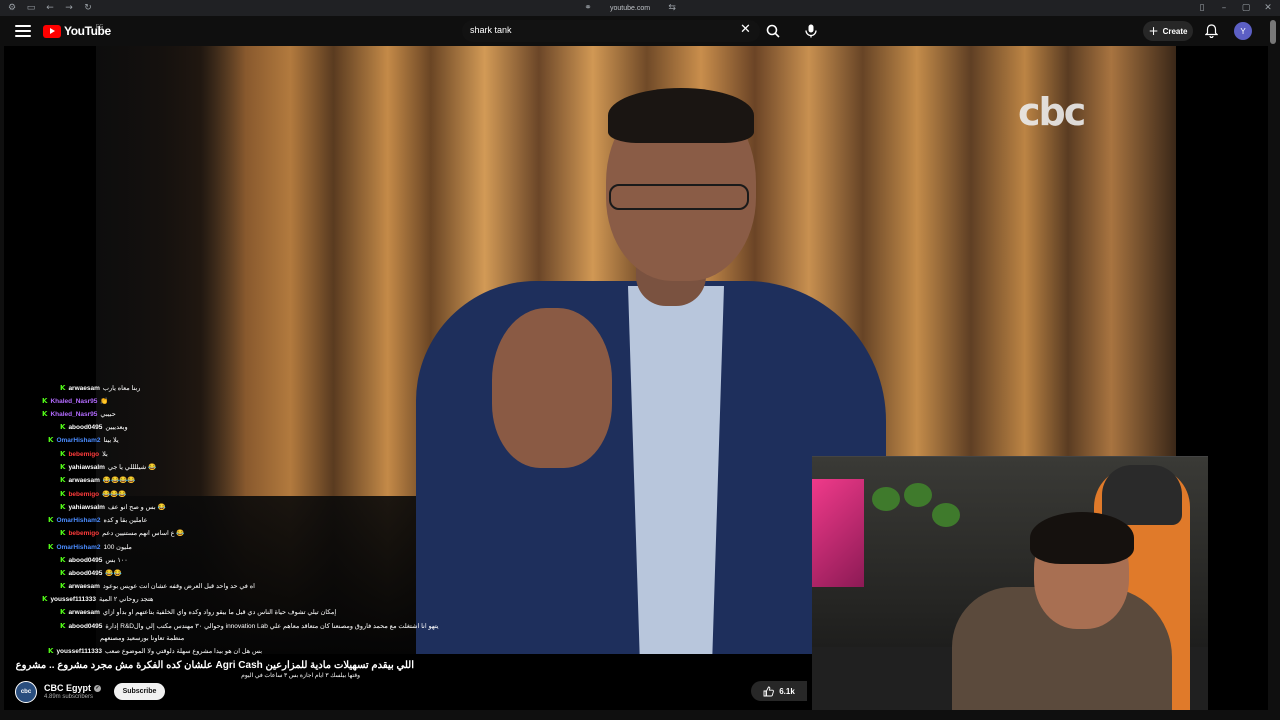  I want to click on chat-message: Kyahiawsalm بس و صح انو عف 😂, so click(113, 507).